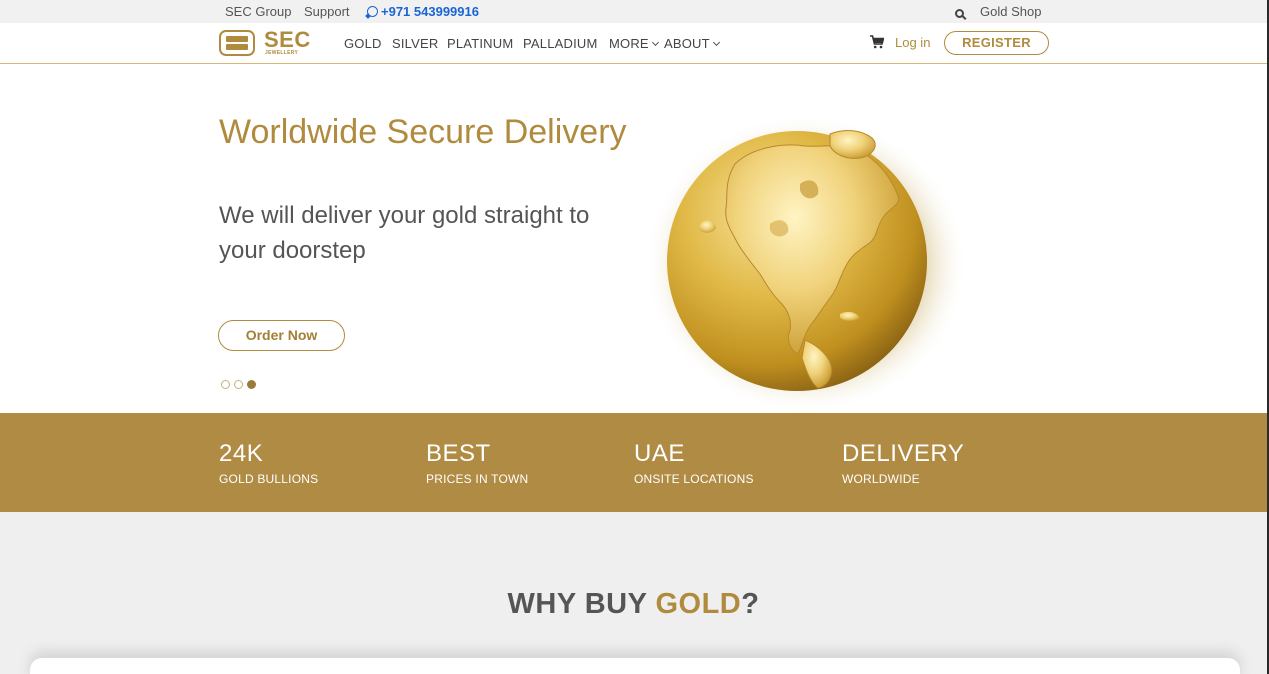 The height and width of the screenshot is (674, 1269). Describe the element at coordinates (281, 335) in the screenshot. I see `order-now-button: Order Now` at that location.